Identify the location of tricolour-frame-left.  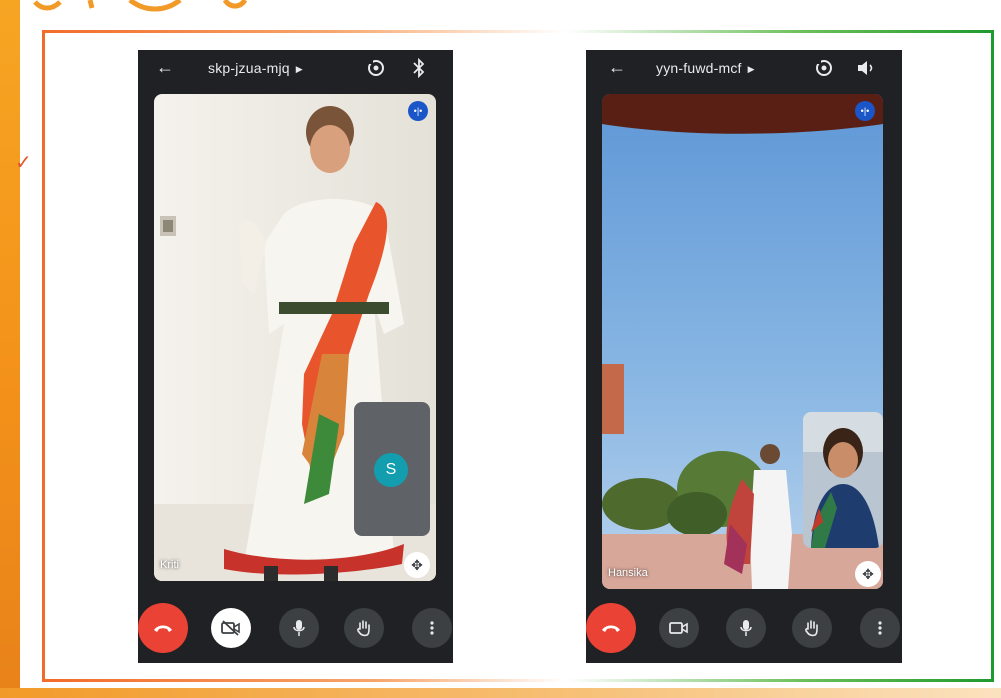
(43, 356).